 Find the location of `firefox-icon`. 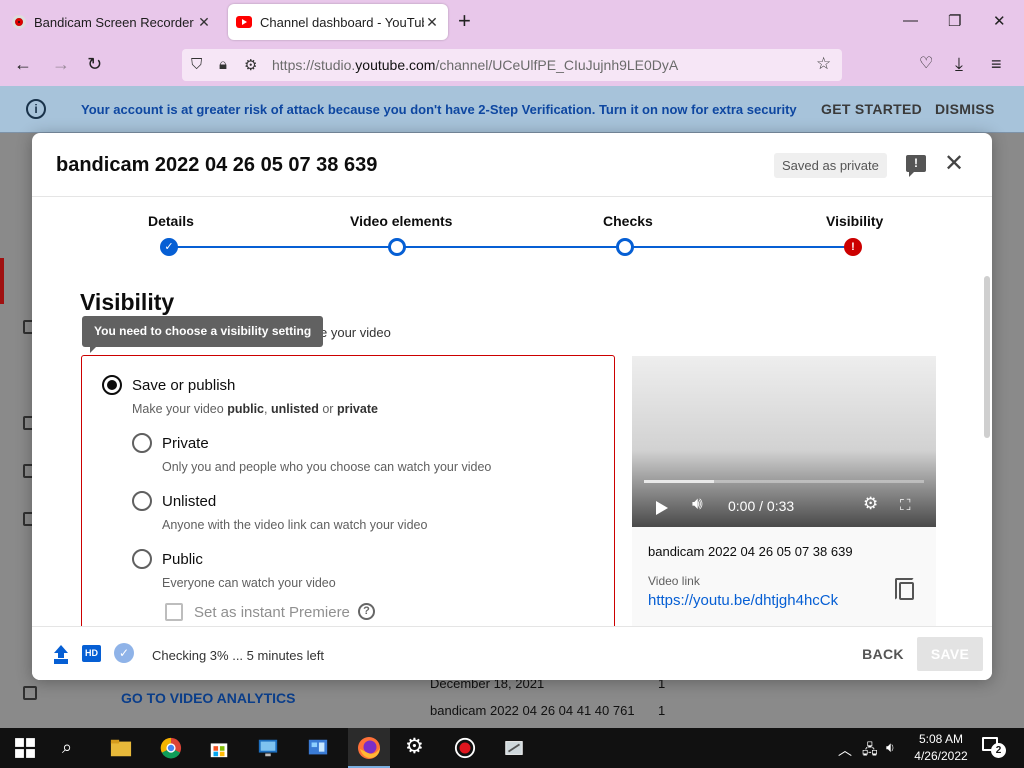

firefox-icon is located at coordinates (369, 748).